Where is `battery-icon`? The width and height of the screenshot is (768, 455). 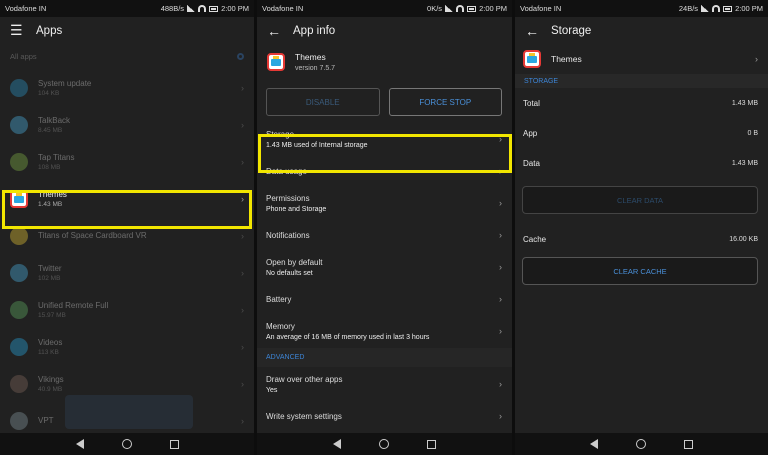
battery-icon is located at coordinates (728, 8).